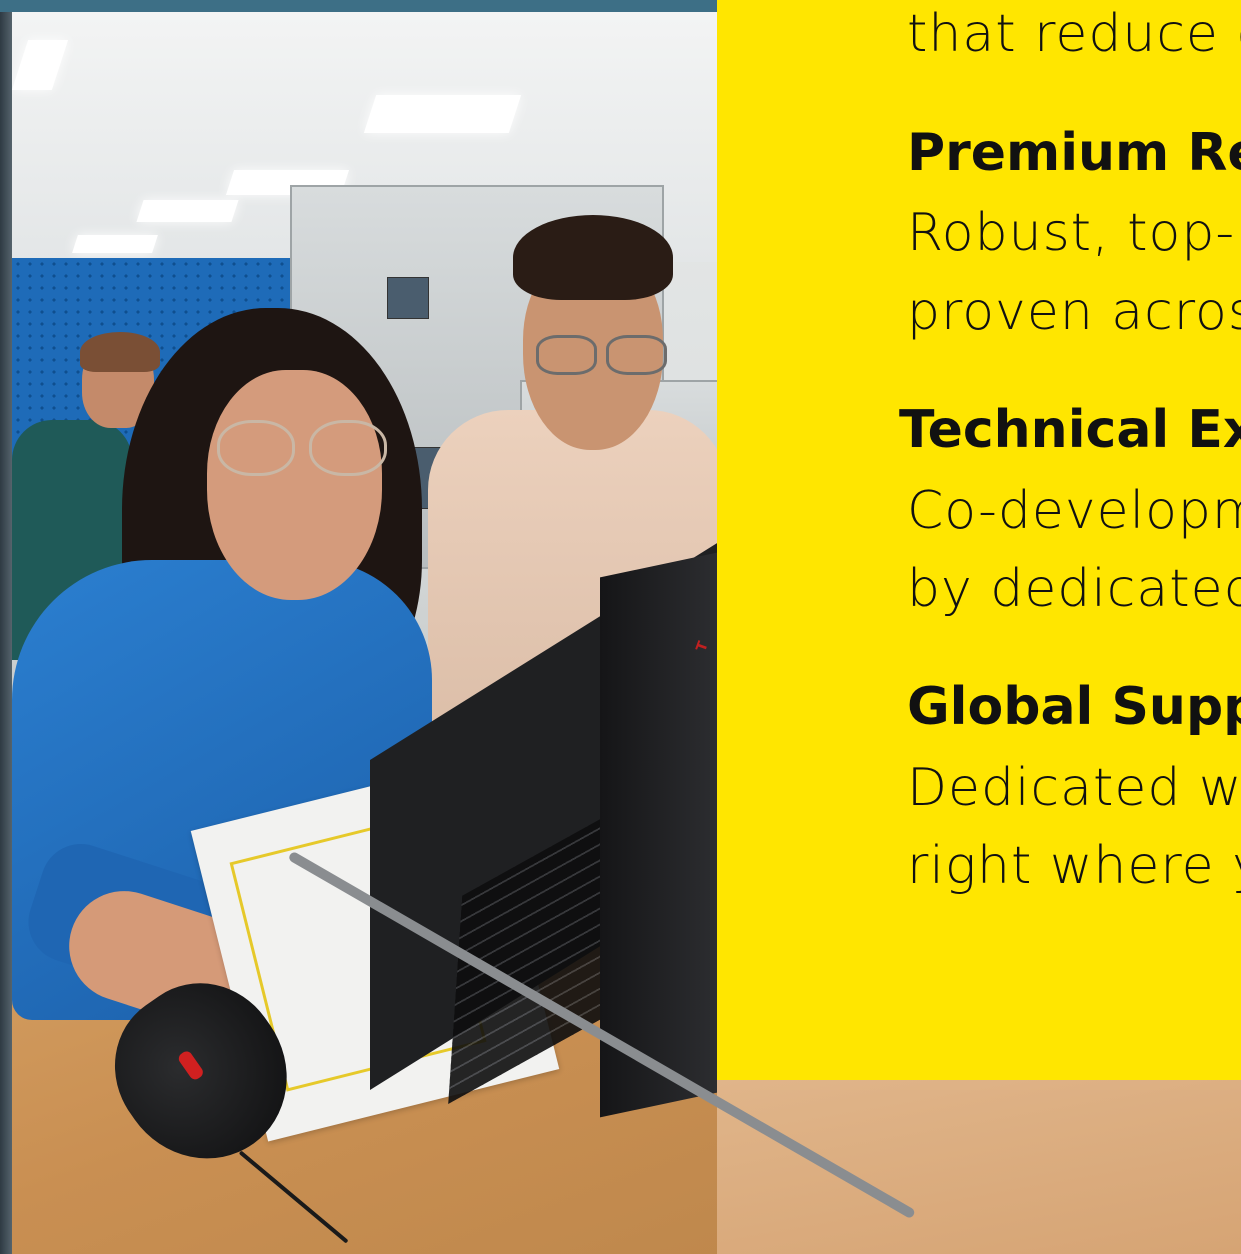  What do you see at coordinates (1074, 788) in the screenshot?
I see `feature-text: Dedicated w` at bounding box center [1074, 788].